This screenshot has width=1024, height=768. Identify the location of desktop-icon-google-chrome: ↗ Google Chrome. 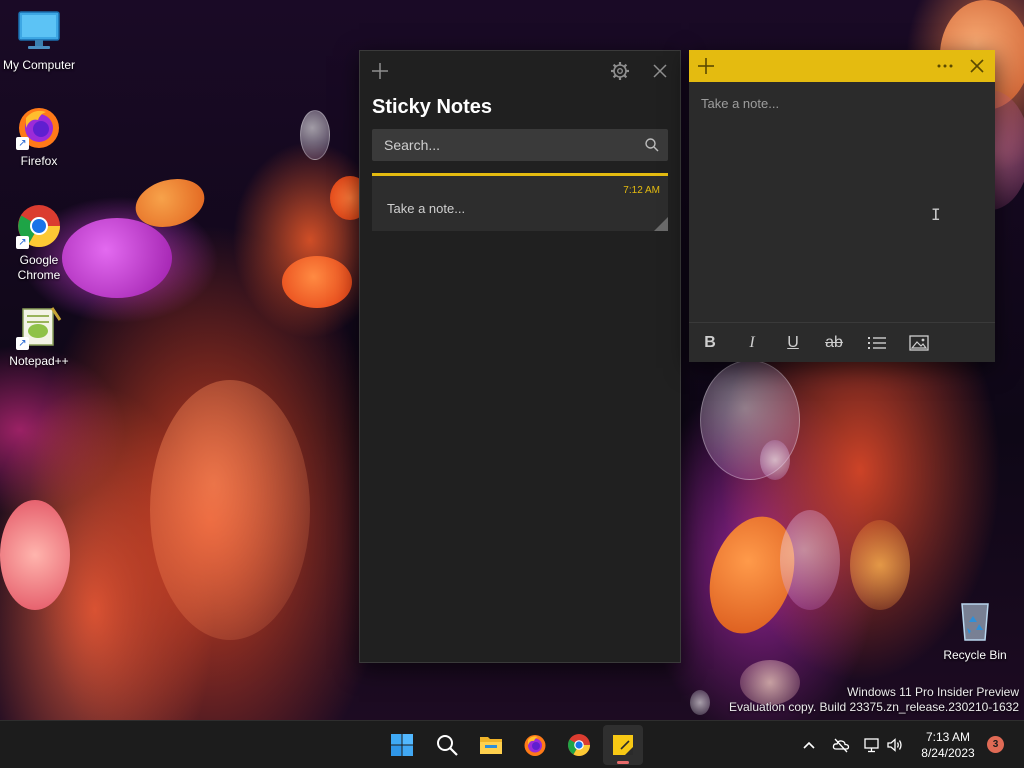
(39, 243).